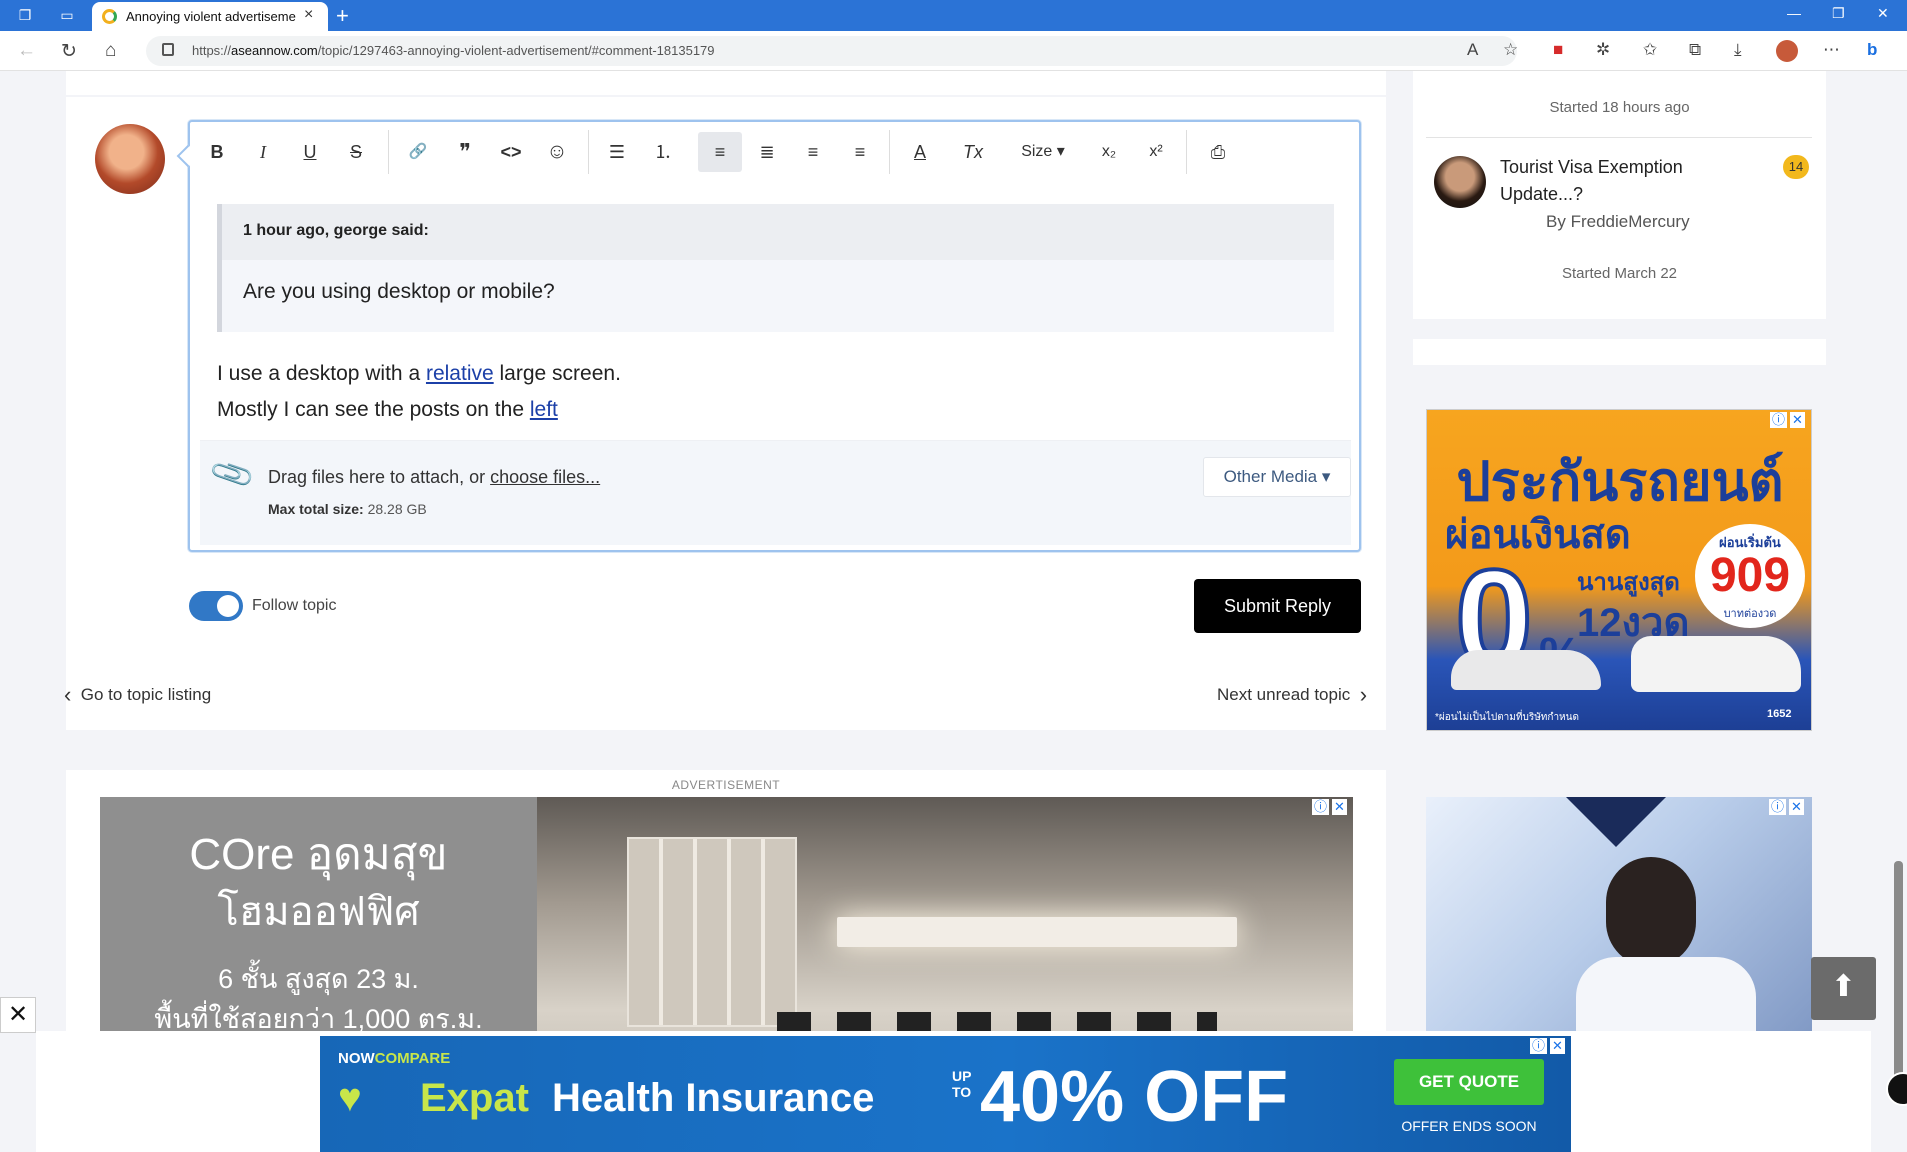  Describe the element at coordinates (1469, 1126) in the screenshot. I see `sticky-ad-ends: OFFER ENDS SOON` at that location.